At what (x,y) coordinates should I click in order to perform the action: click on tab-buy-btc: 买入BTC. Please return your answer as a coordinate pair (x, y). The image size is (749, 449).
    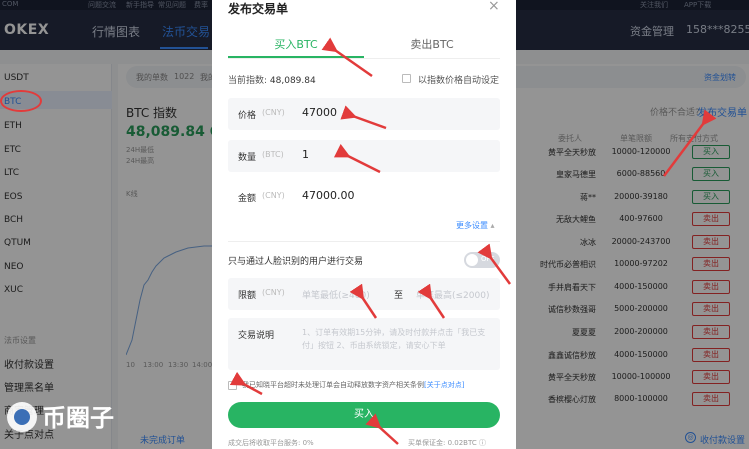
    Looking at the image, I should click on (296, 44).